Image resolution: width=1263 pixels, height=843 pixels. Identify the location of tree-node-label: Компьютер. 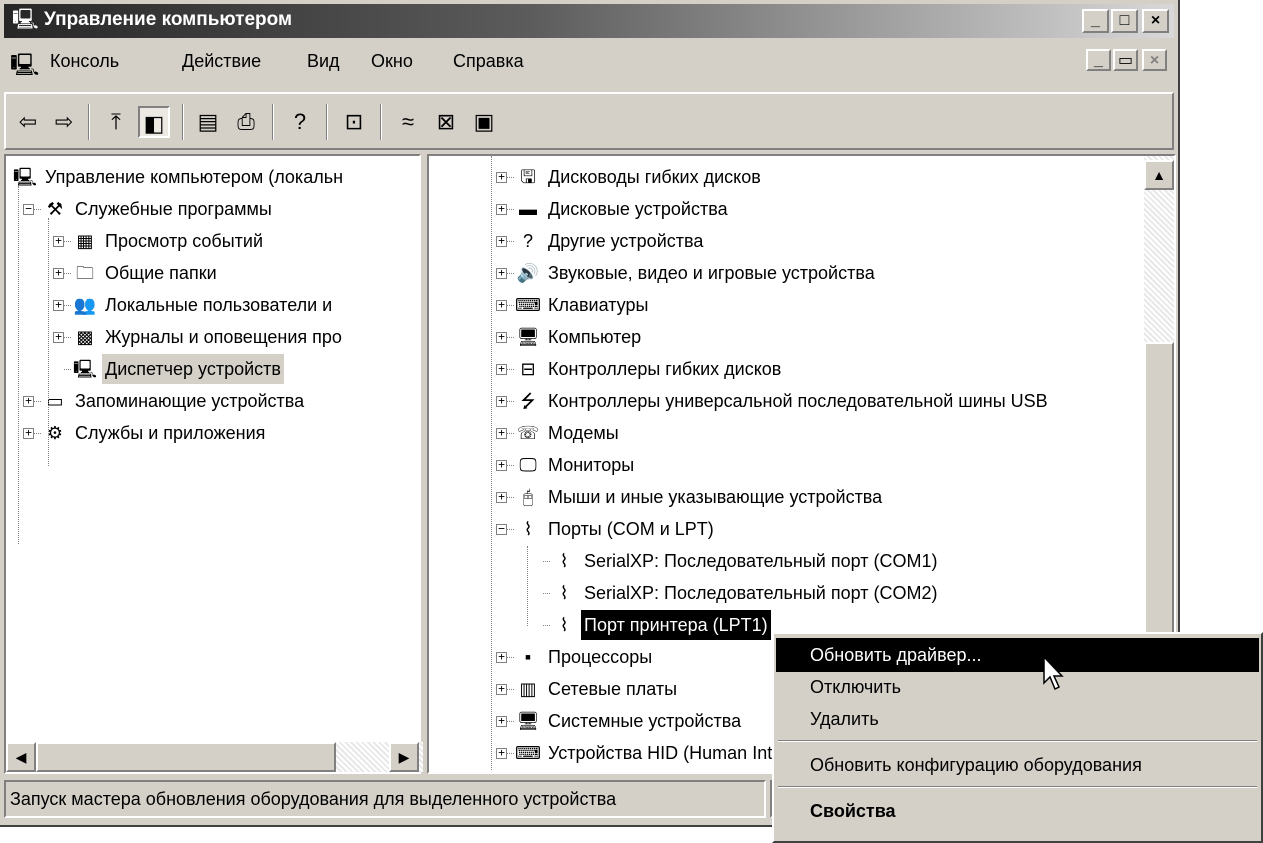
(595, 337).